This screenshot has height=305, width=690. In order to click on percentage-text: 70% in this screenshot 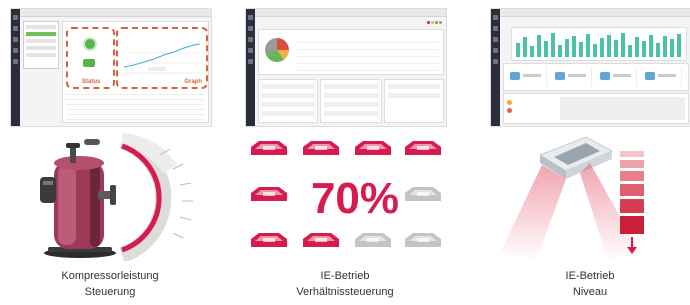, I will do `click(355, 198)`.